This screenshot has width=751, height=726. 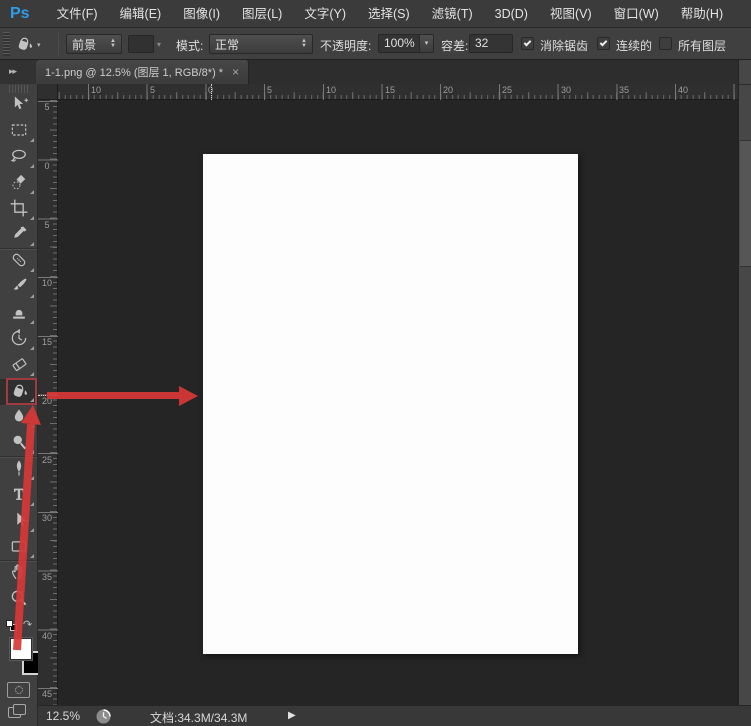 I want to click on tool-horizontal-type: T, so click(x=18, y=496).